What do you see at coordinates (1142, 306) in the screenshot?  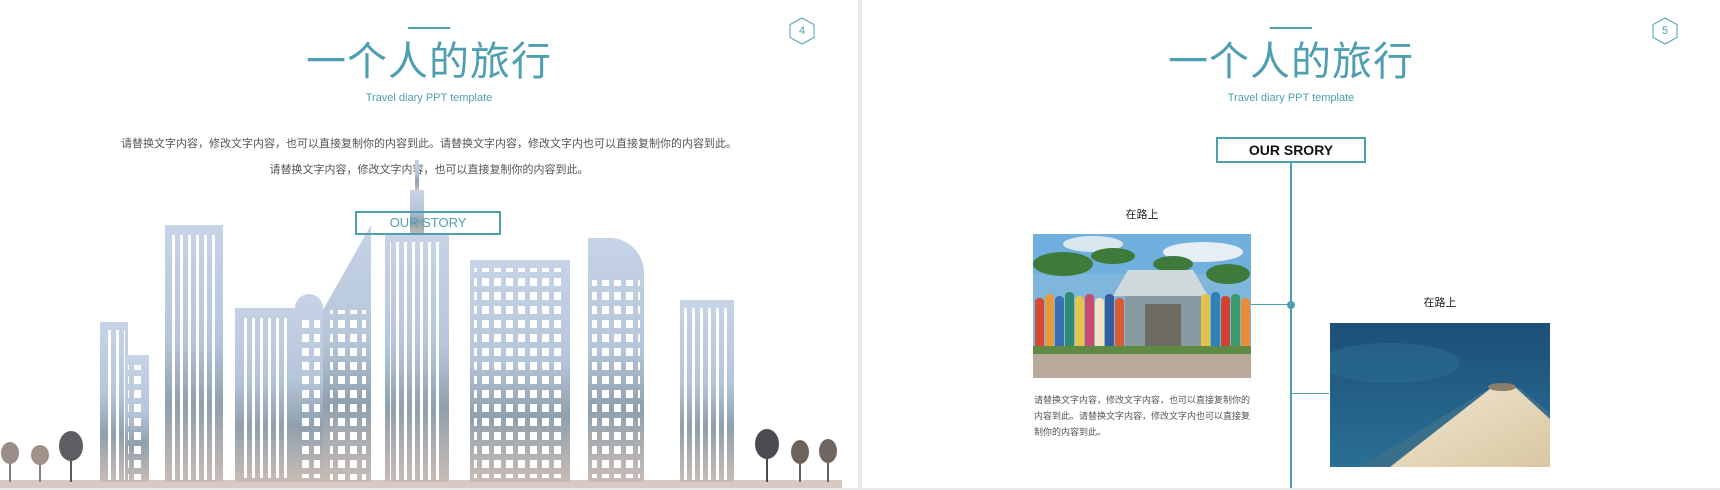 I see `surfboards-photo` at bounding box center [1142, 306].